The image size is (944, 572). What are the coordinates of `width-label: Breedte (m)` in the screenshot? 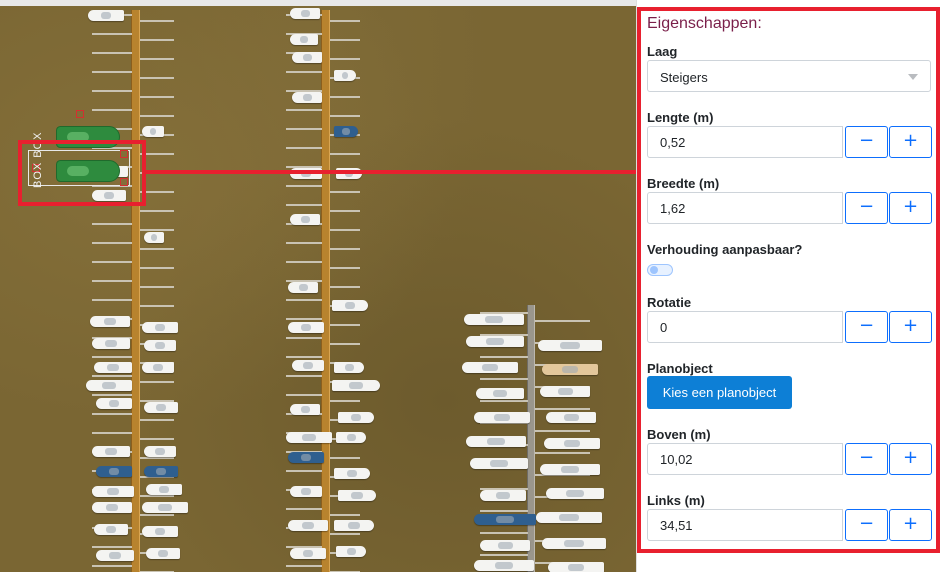 It's located at (683, 183).